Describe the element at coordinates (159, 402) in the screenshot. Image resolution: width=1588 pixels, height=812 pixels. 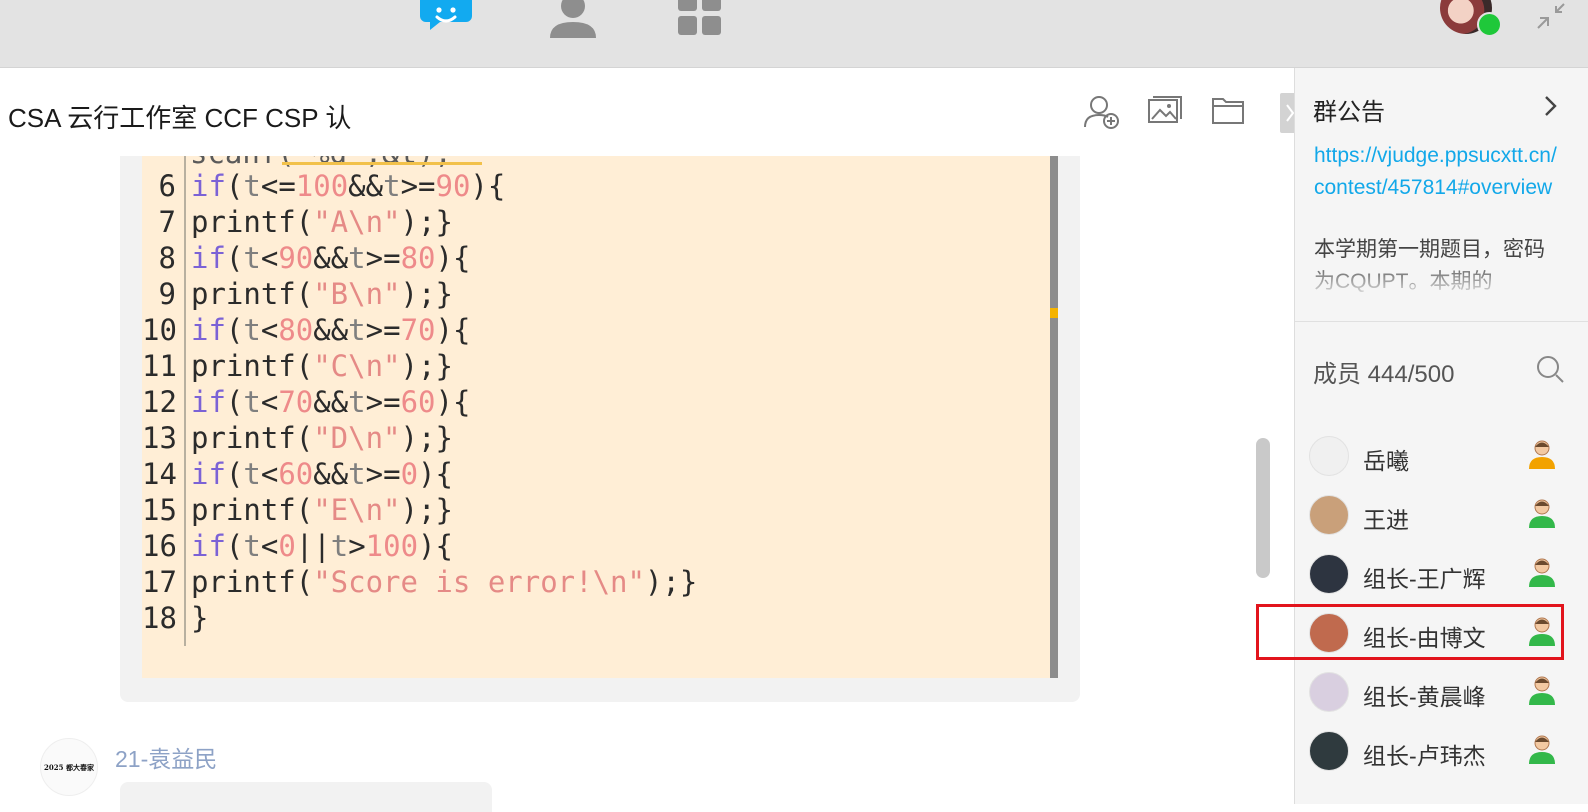
I see `line-number: 12` at that location.